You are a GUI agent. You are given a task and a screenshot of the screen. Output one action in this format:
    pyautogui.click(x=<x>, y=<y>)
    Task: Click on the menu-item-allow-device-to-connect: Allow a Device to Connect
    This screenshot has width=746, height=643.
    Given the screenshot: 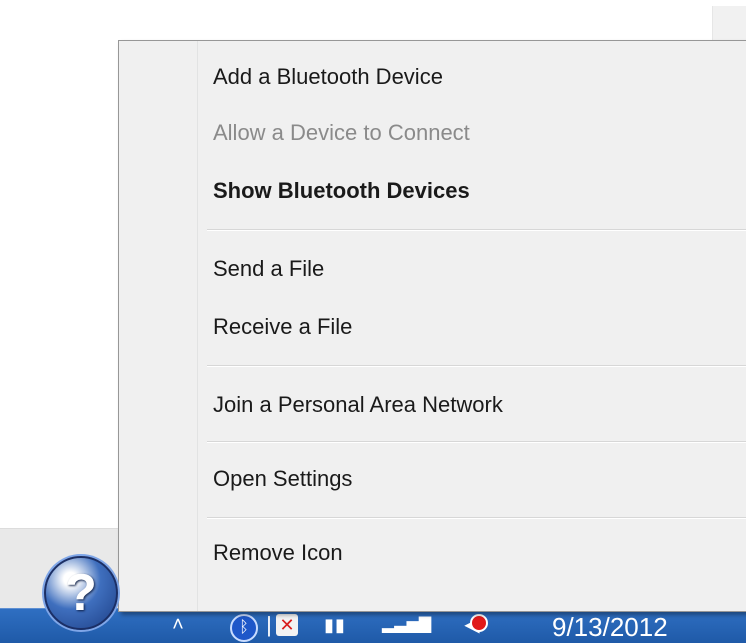 What is the action you would take?
    pyautogui.click(x=341, y=132)
    